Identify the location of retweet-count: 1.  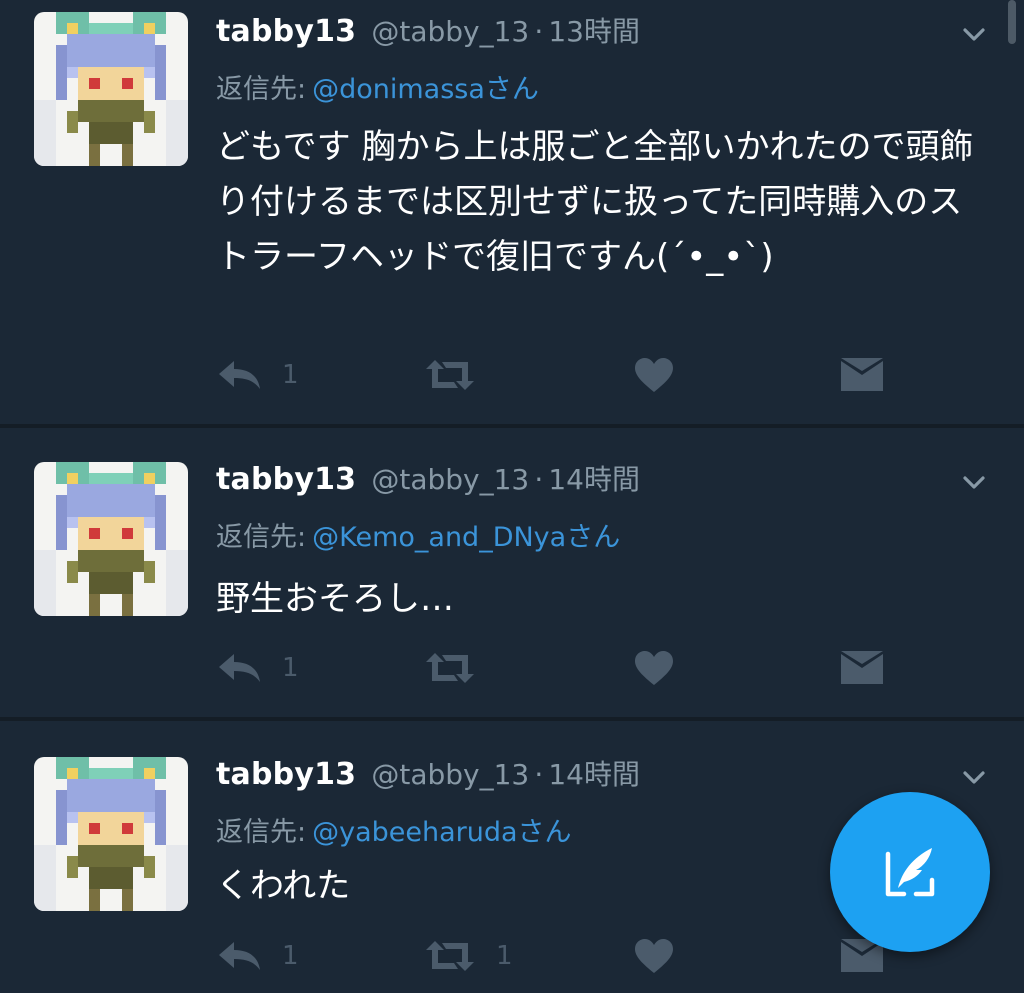
(504, 956).